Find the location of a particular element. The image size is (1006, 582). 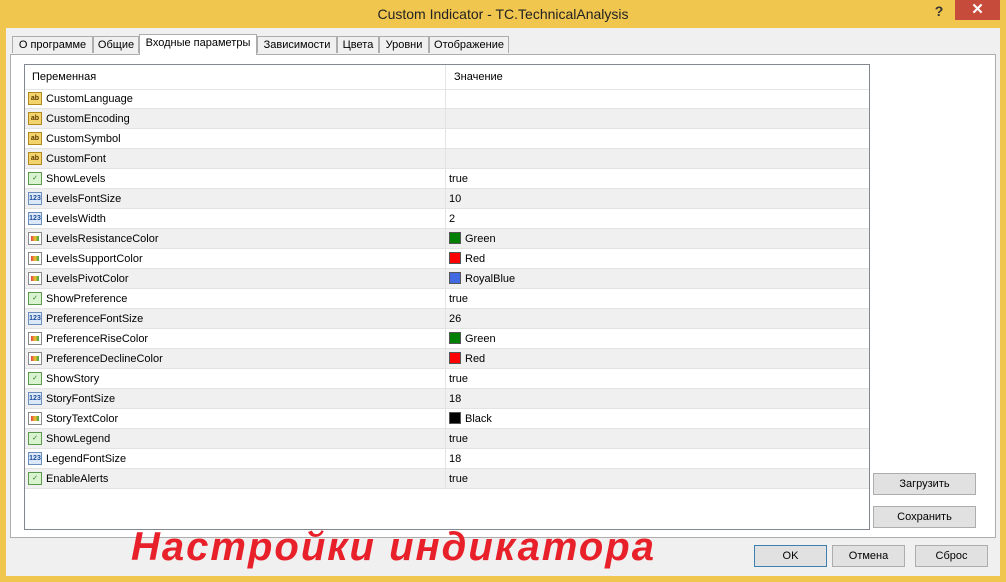

variable-name: CustomLanguage is located at coordinates (89, 99).